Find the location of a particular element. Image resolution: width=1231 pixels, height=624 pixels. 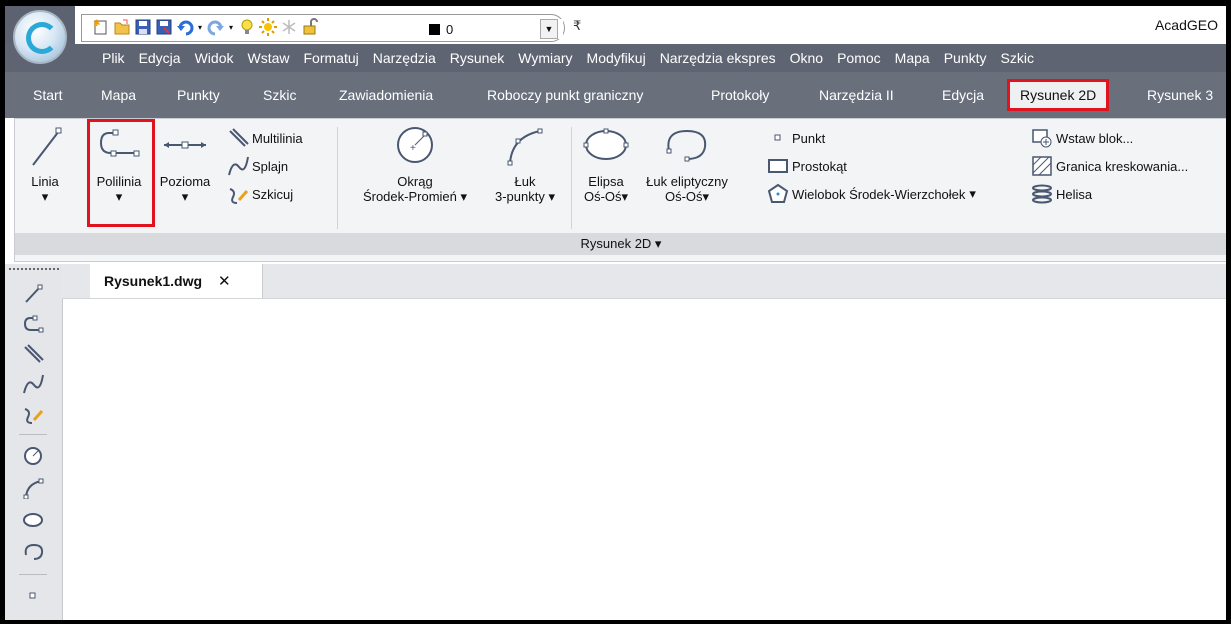

luk-label: Łuk is located at coordinates (525, 181).